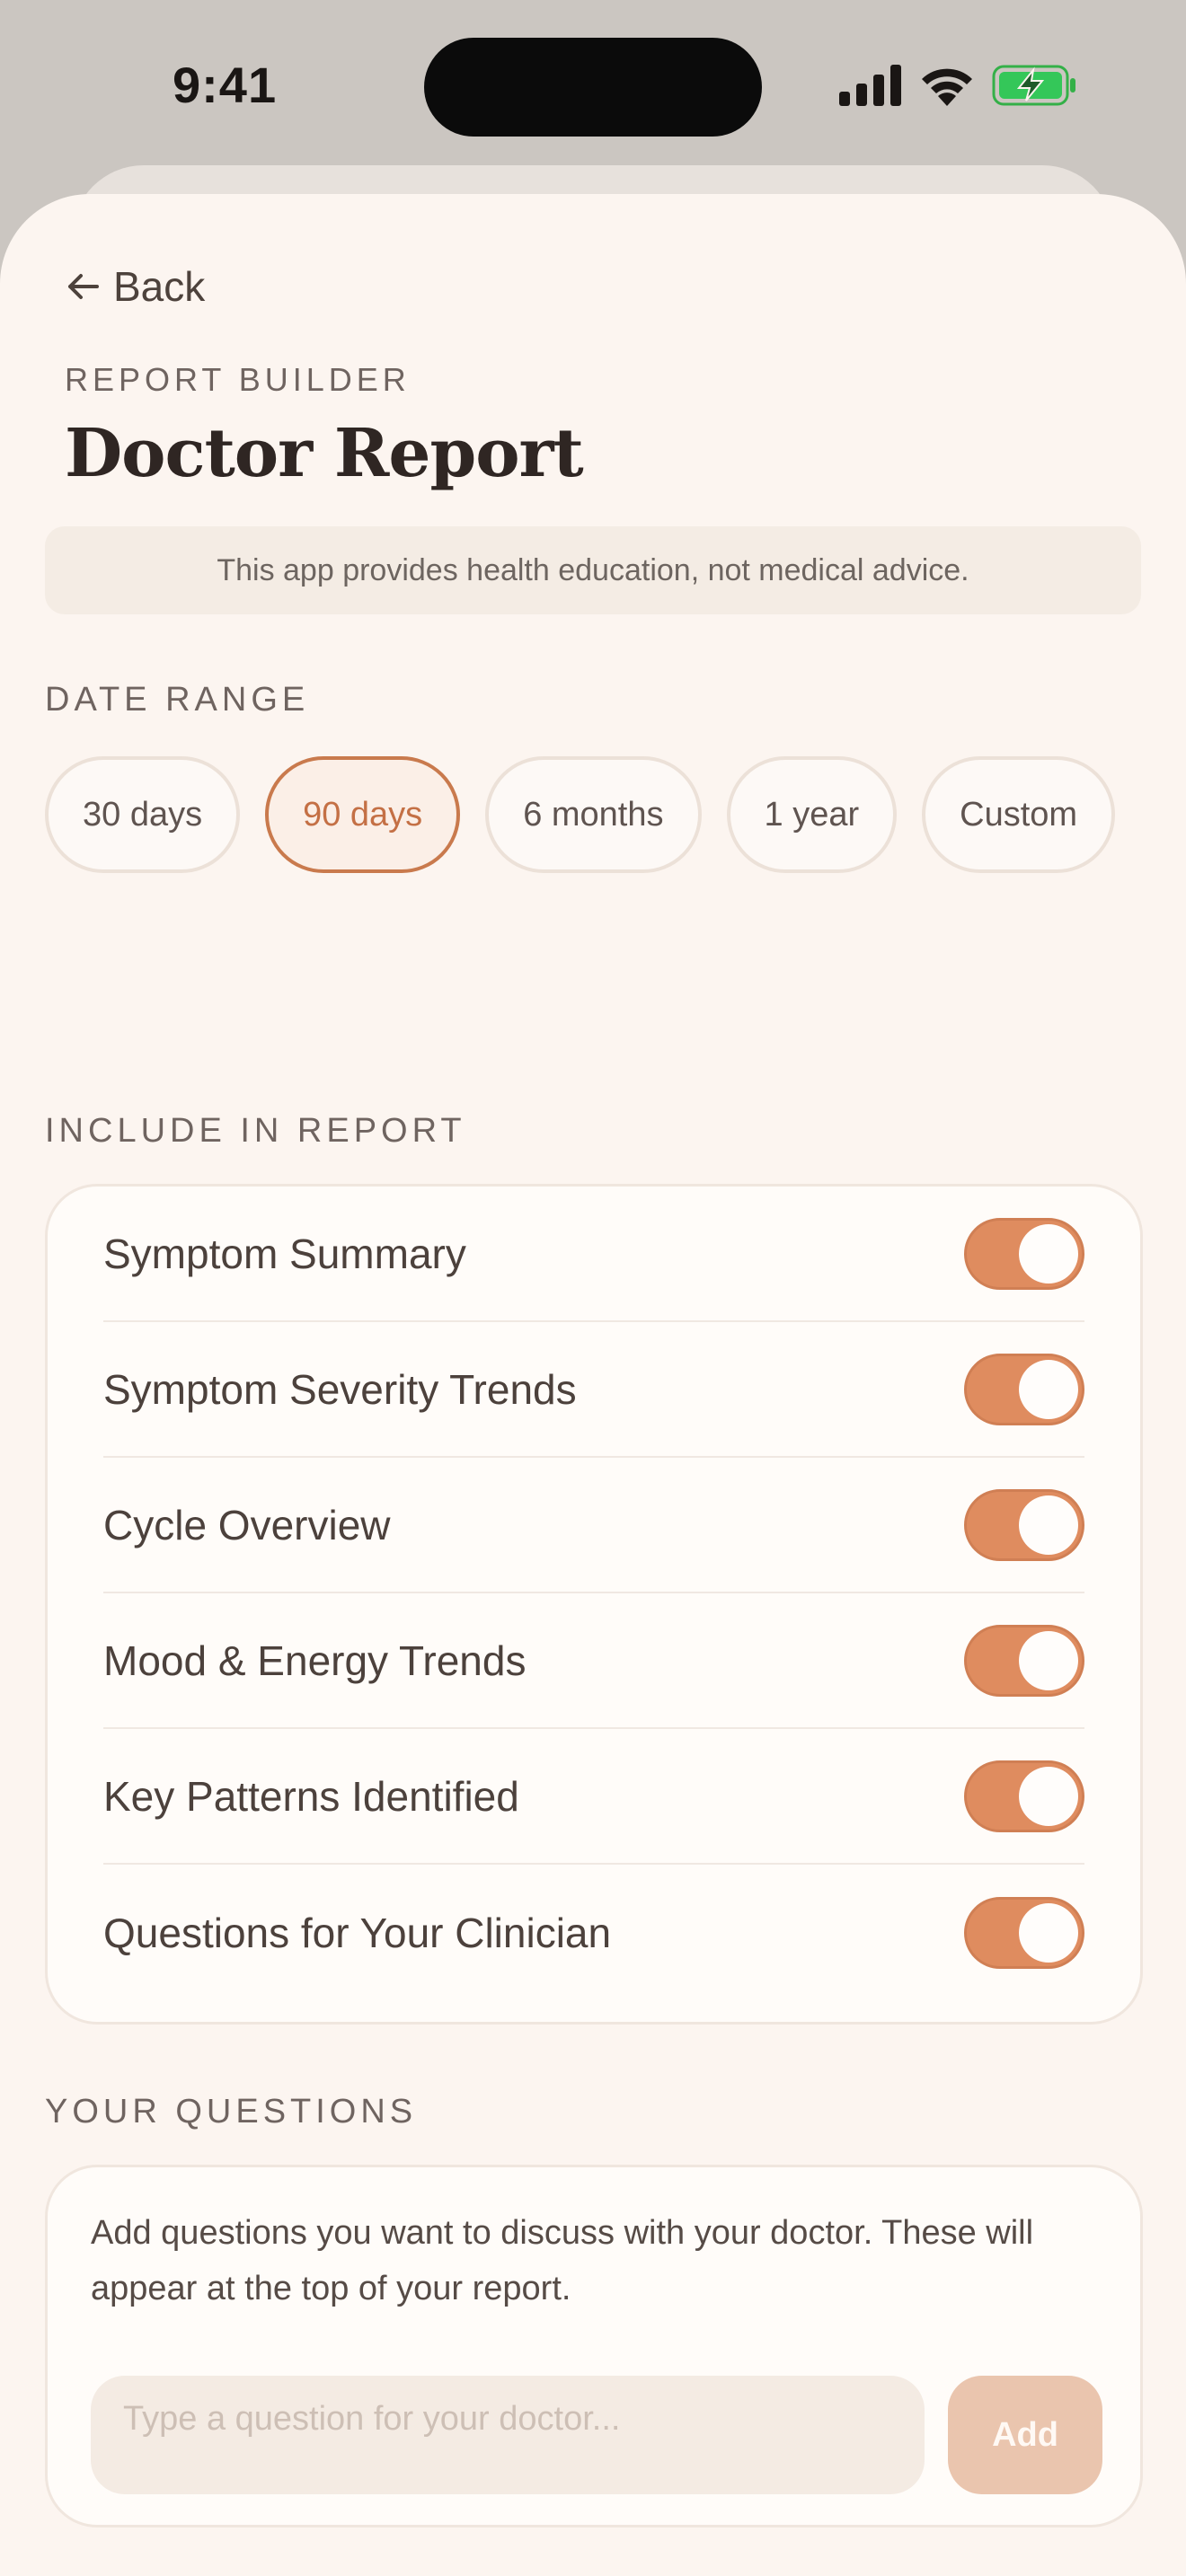 This screenshot has width=1186, height=2576. What do you see at coordinates (508, 2435) in the screenshot?
I see `question-input` at bounding box center [508, 2435].